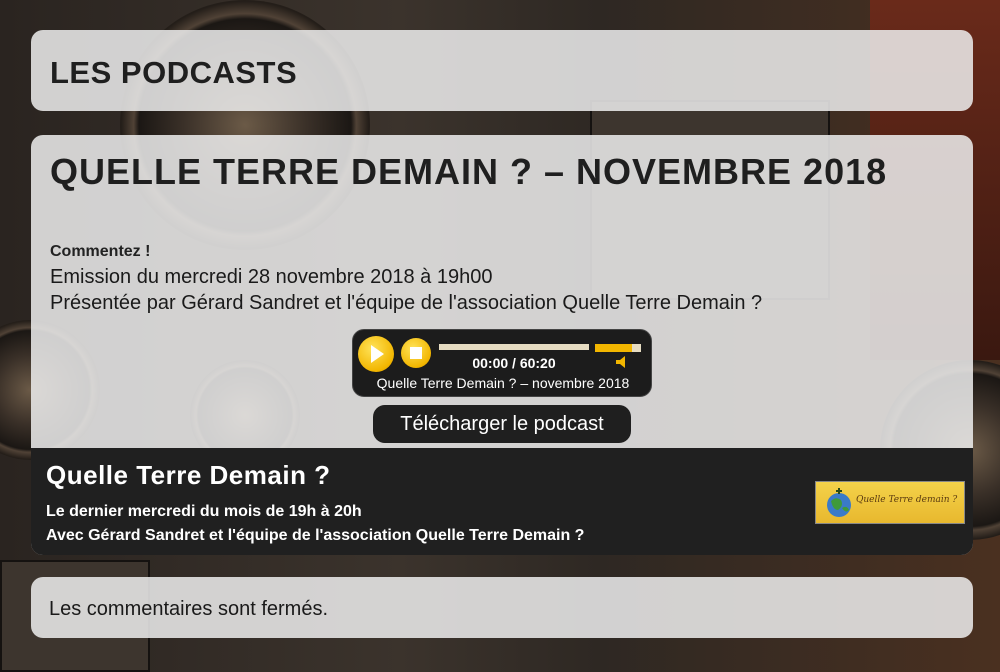 This screenshot has width=1000, height=672. Describe the element at coordinates (514, 363) in the screenshot. I see `time-display: 00:00 / 60:20` at that location.